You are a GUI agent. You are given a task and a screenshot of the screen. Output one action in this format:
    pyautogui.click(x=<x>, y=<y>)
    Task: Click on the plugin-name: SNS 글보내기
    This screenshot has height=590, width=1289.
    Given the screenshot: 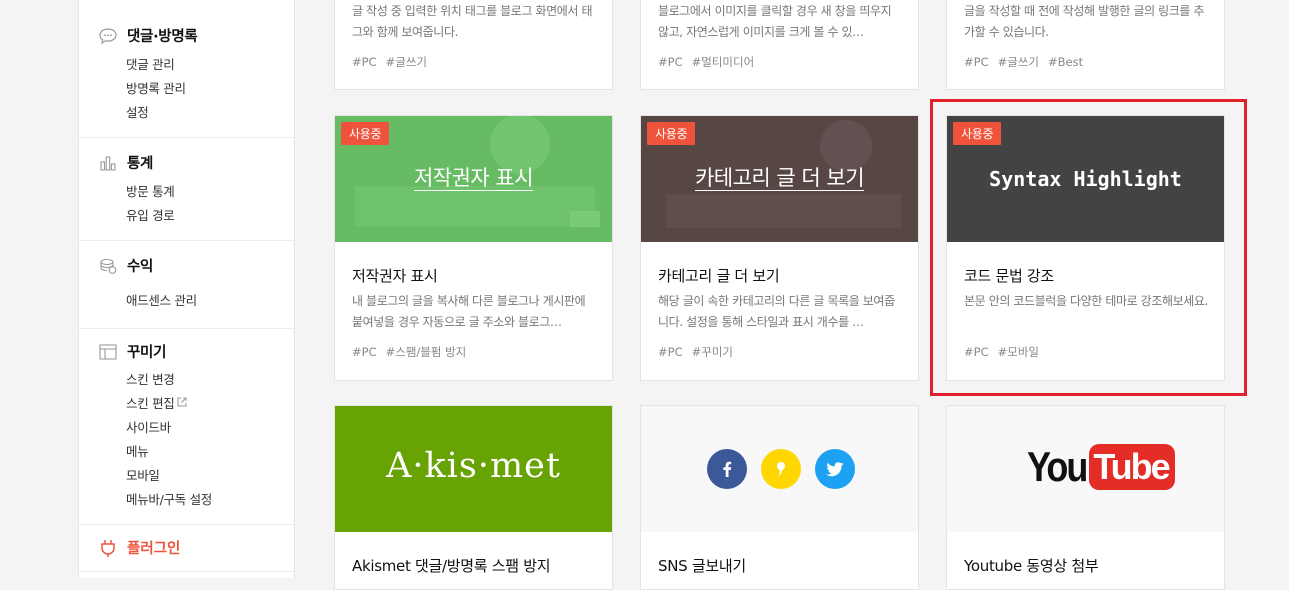 What is the action you would take?
    pyautogui.click(x=702, y=566)
    